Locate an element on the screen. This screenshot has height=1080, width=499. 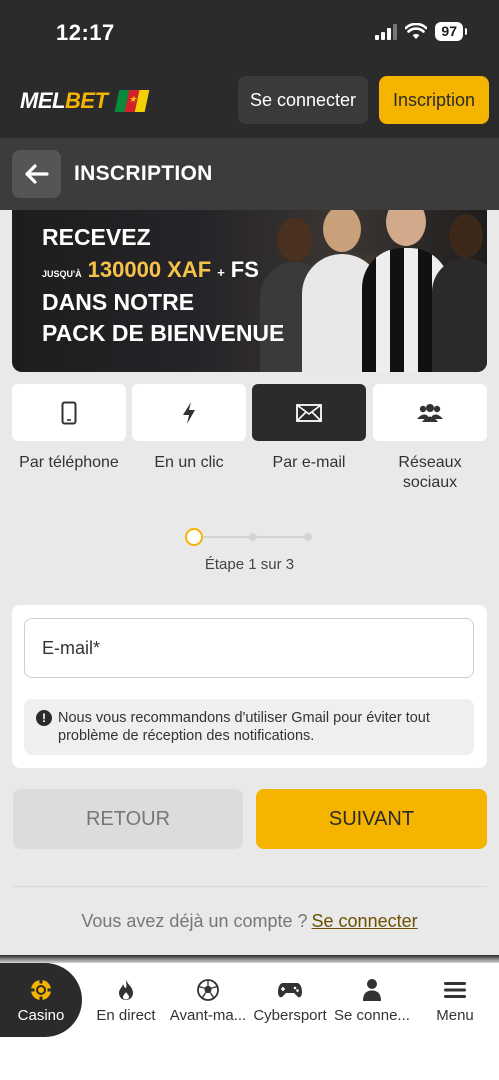
back-arrow-button is located at coordinates (36, 174).